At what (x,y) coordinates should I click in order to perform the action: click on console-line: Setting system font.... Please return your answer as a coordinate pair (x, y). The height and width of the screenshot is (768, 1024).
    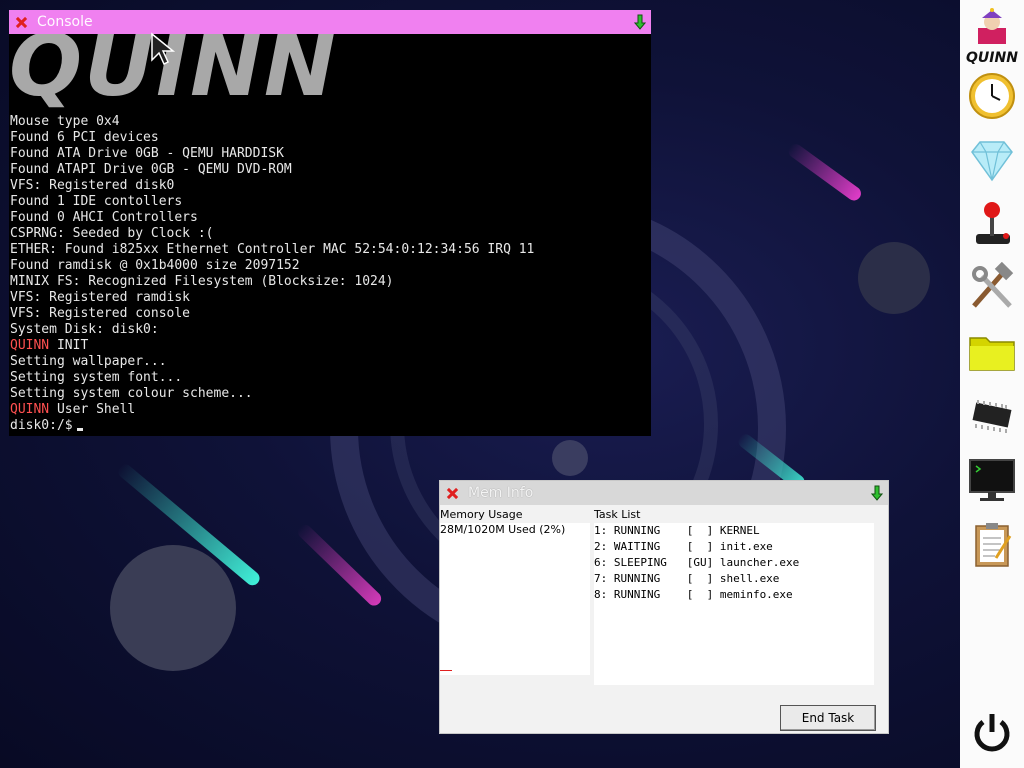
    Looking at the image, I should click on (272, 378).